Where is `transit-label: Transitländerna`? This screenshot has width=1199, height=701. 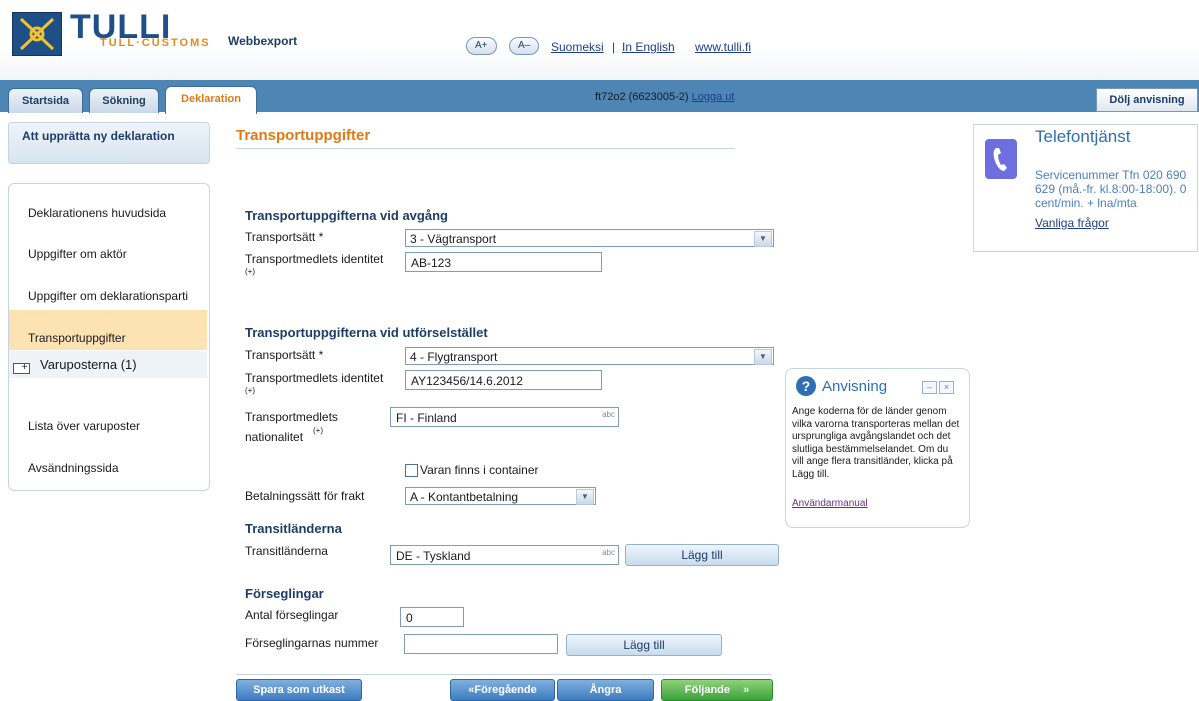
transit-label: Transitländerna is located at coordinates (286, 551).